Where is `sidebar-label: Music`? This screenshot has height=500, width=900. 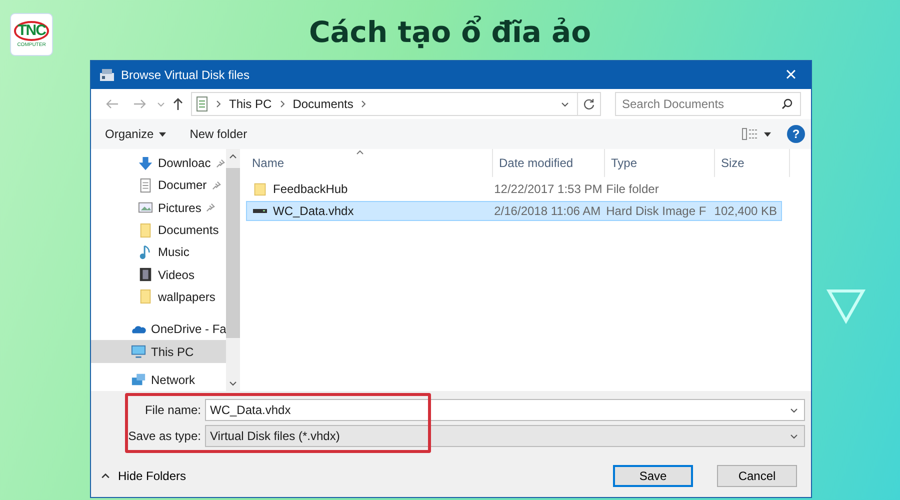
sidebar-label: Music is located at coordinates (174, 252).